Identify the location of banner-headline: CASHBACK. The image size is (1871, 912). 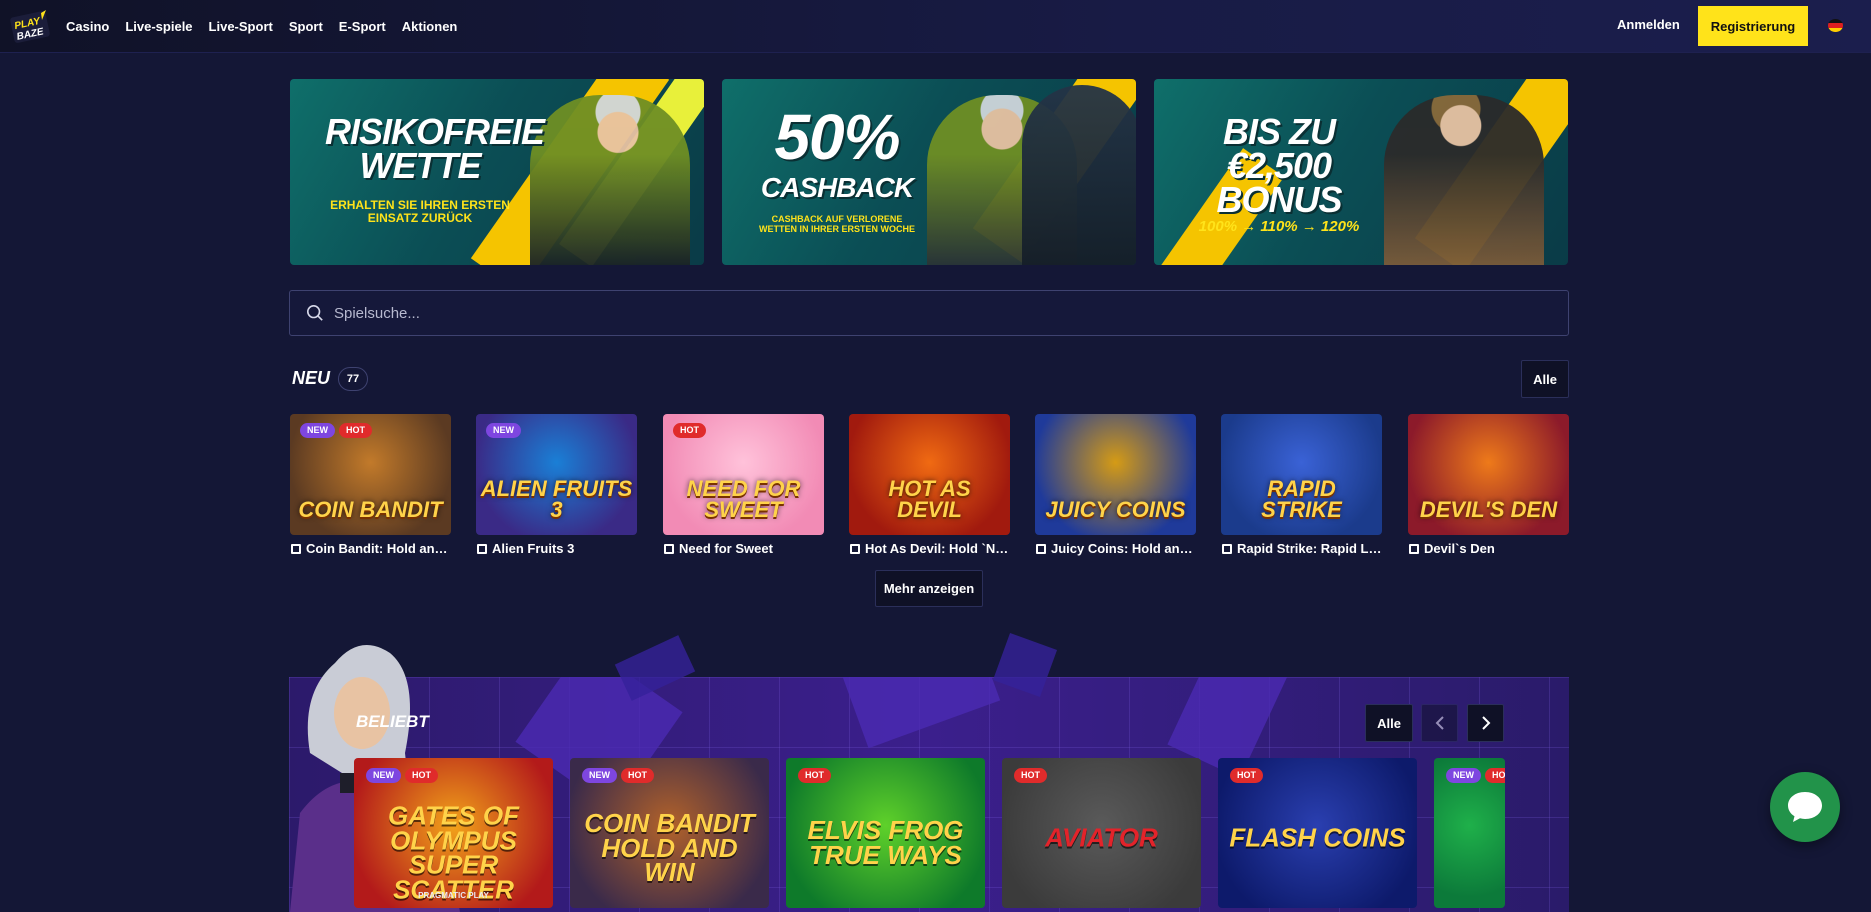
(837, 187).